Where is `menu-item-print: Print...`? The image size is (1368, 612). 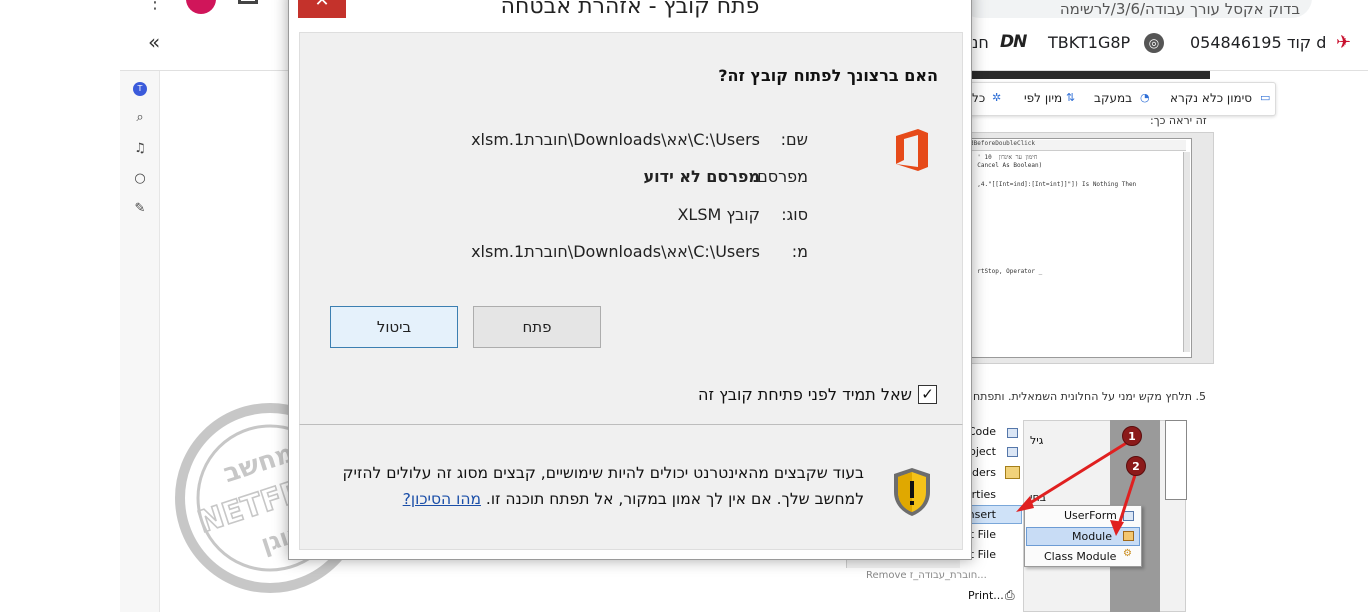 menu-item-print: Print... is located at coordinates (986, 595).